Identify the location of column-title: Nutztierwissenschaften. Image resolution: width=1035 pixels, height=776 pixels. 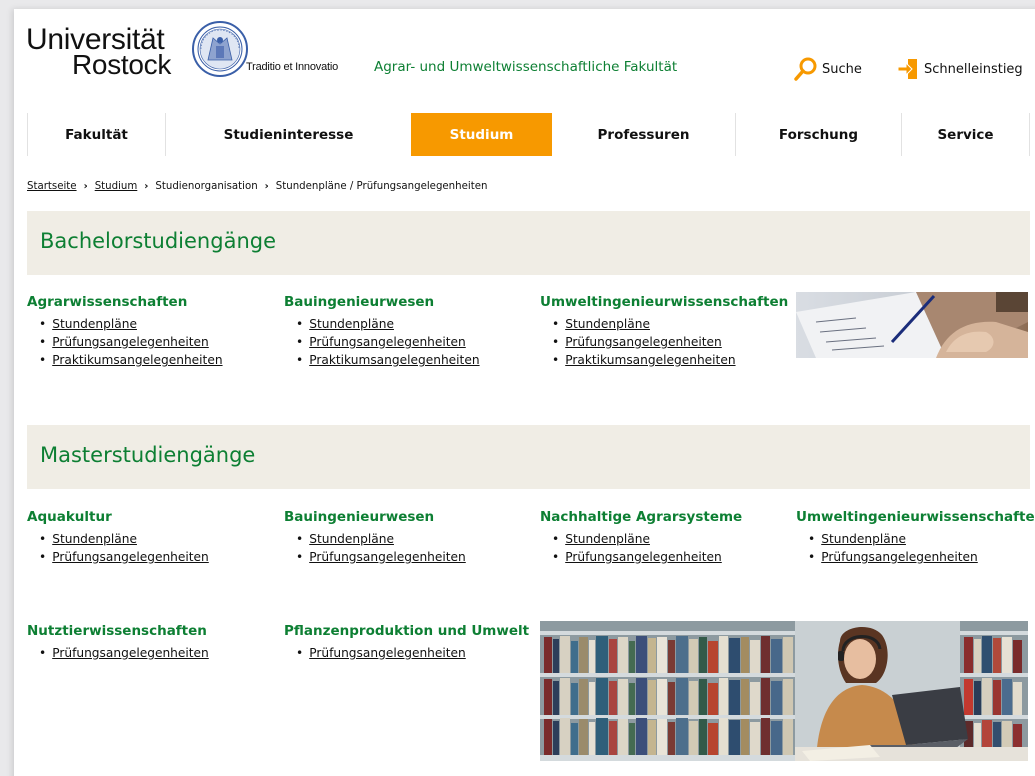
(117, 631).